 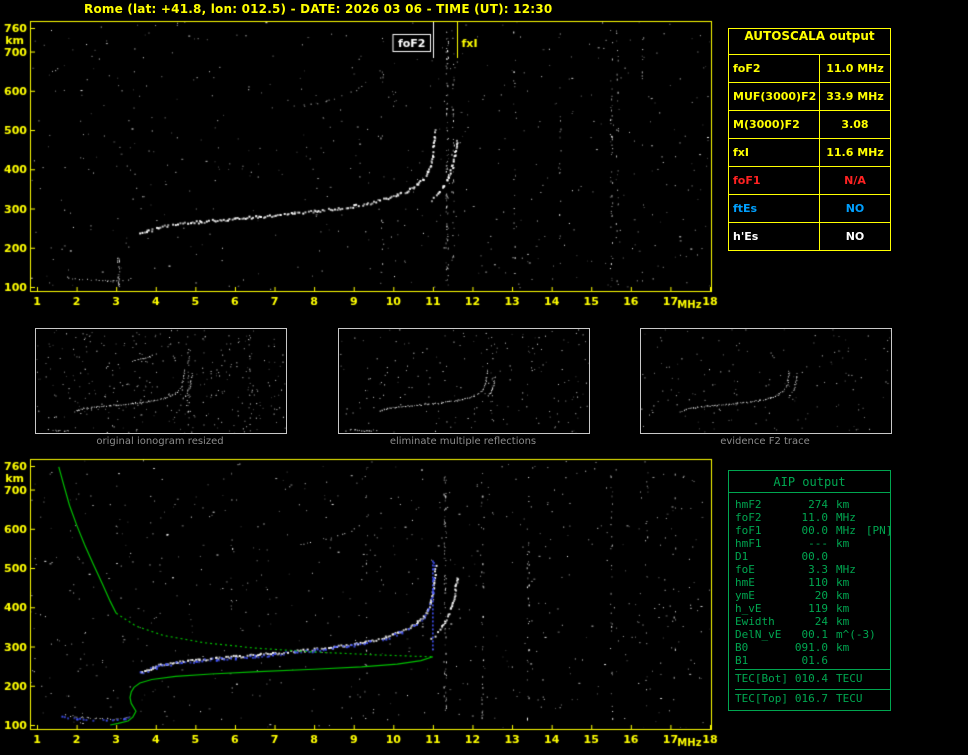 I want to click on autoscala-row-fxi: fxI 11.6 MHz, so click(x=809, y=152).